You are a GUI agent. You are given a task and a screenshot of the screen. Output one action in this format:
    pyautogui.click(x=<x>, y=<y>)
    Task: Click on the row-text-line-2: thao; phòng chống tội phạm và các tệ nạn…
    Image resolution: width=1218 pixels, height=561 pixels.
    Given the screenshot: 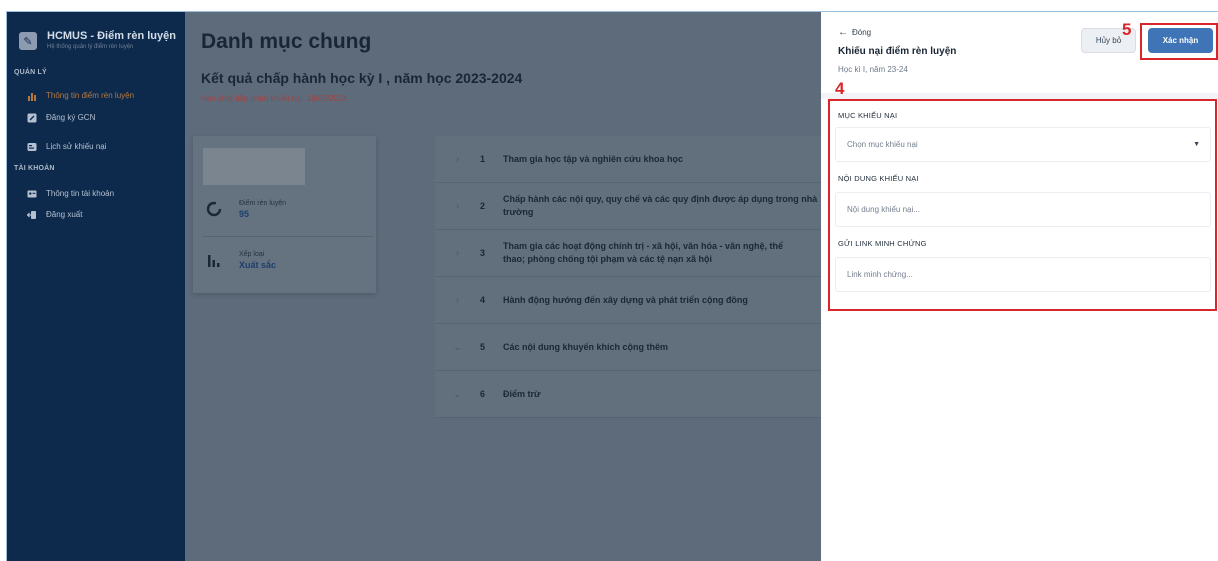 What is the action you would take?
    pyautogui.click(x=608, y=259)
    